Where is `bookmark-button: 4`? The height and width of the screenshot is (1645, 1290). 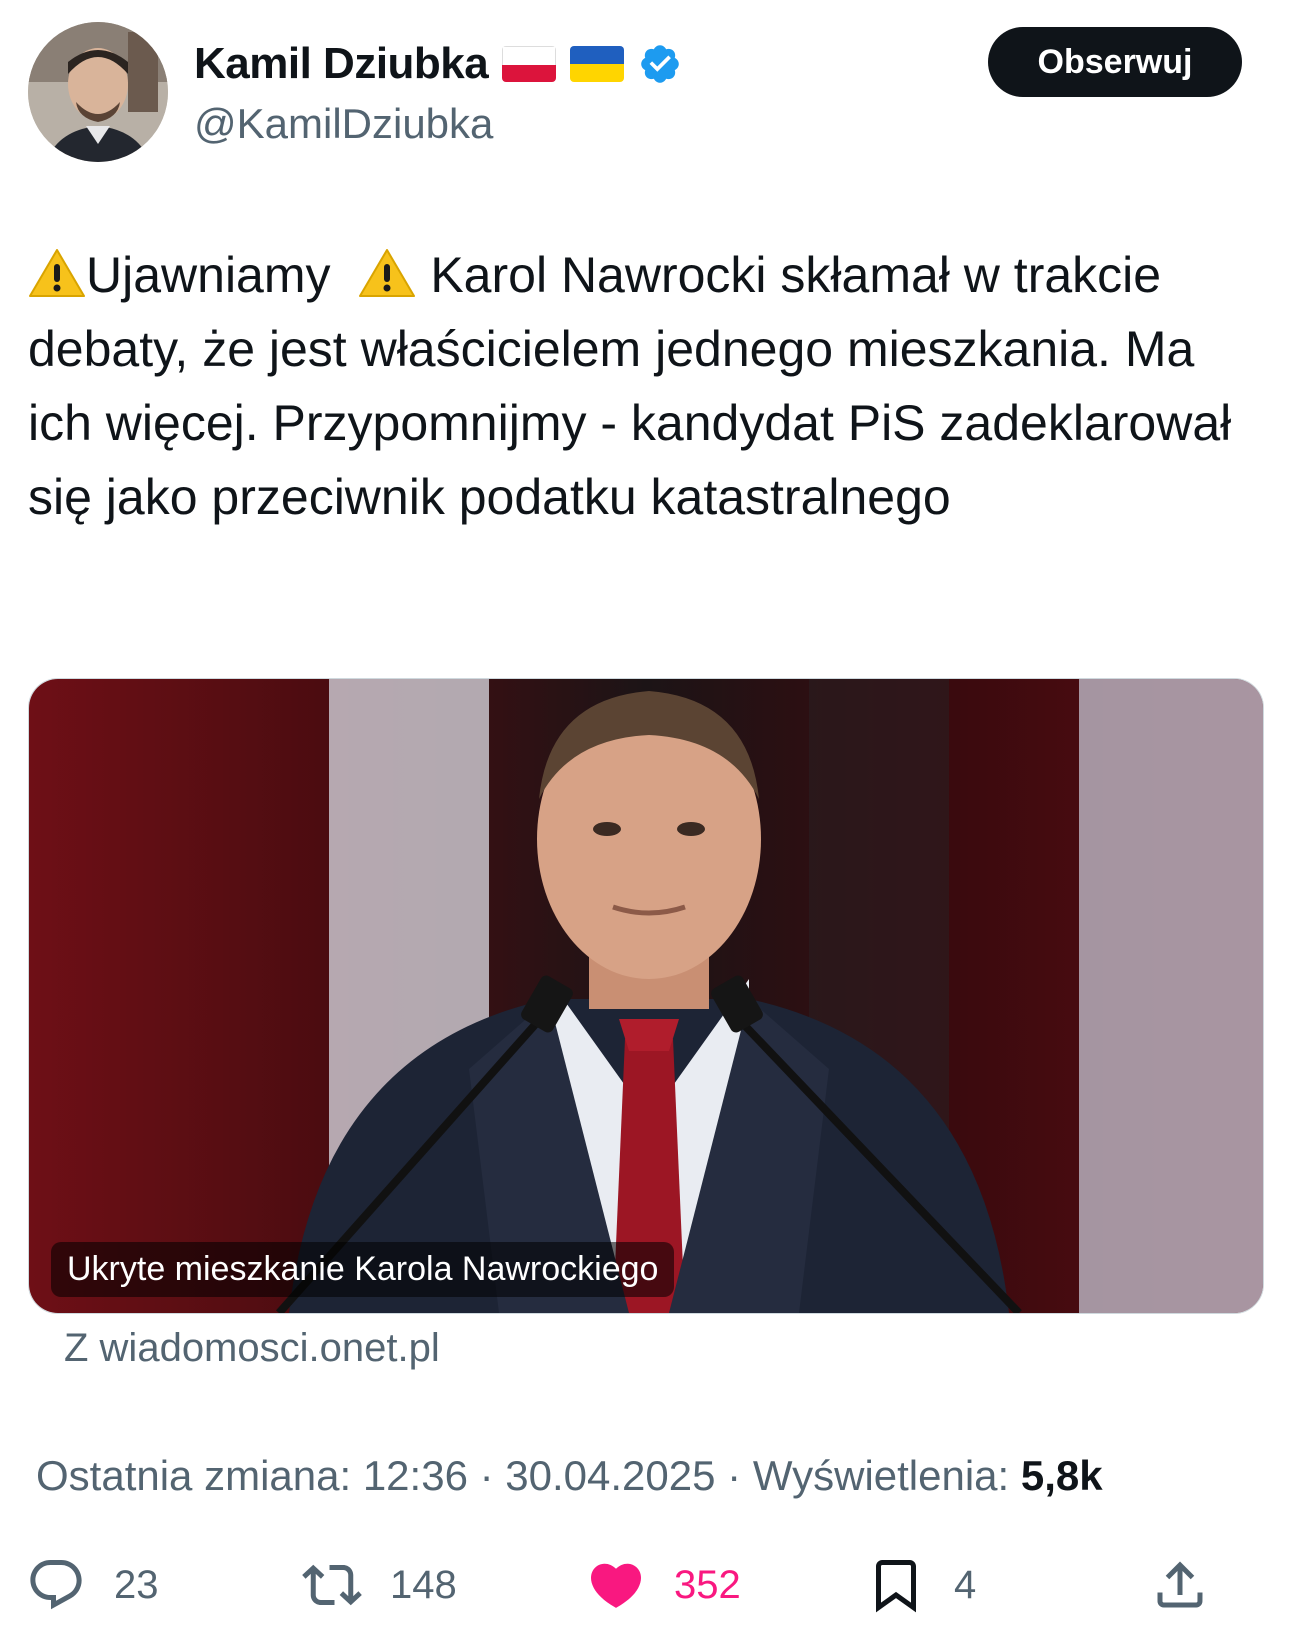 bookmark-button: 4 is located at coordinates (921, 1585).